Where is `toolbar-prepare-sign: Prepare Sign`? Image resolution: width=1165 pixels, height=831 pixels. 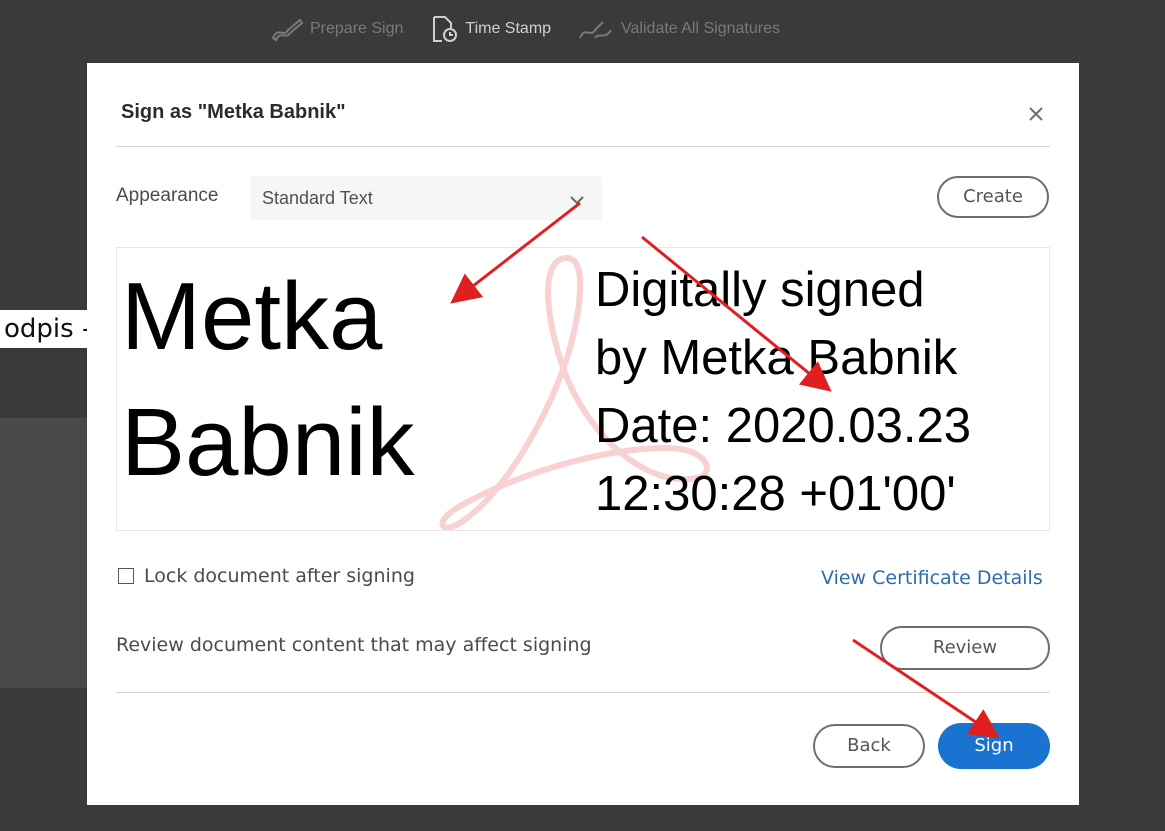 toolbar-prepare-sign: Prepare Sign is located at coordinates (336, 29).